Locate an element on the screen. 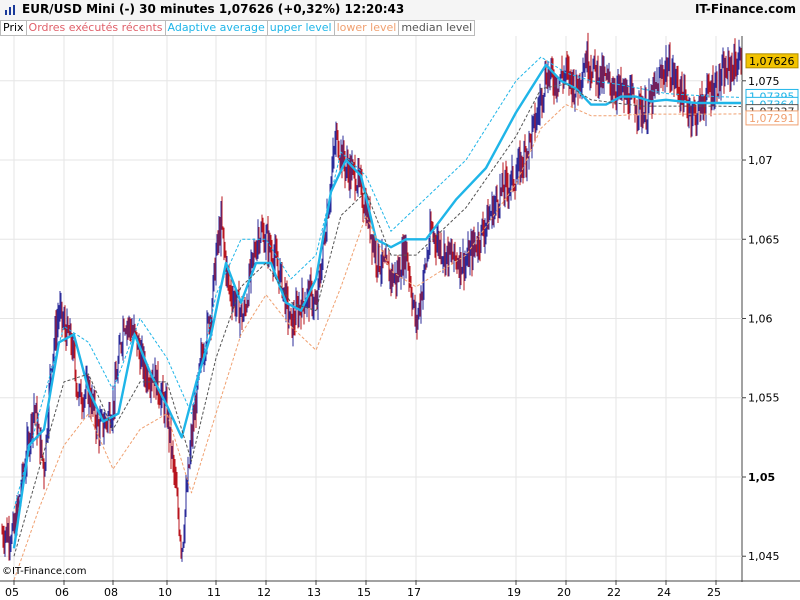 This screenshot has width=800, height=600. x-tick-label: 08 is located at coordinates (111, 592).